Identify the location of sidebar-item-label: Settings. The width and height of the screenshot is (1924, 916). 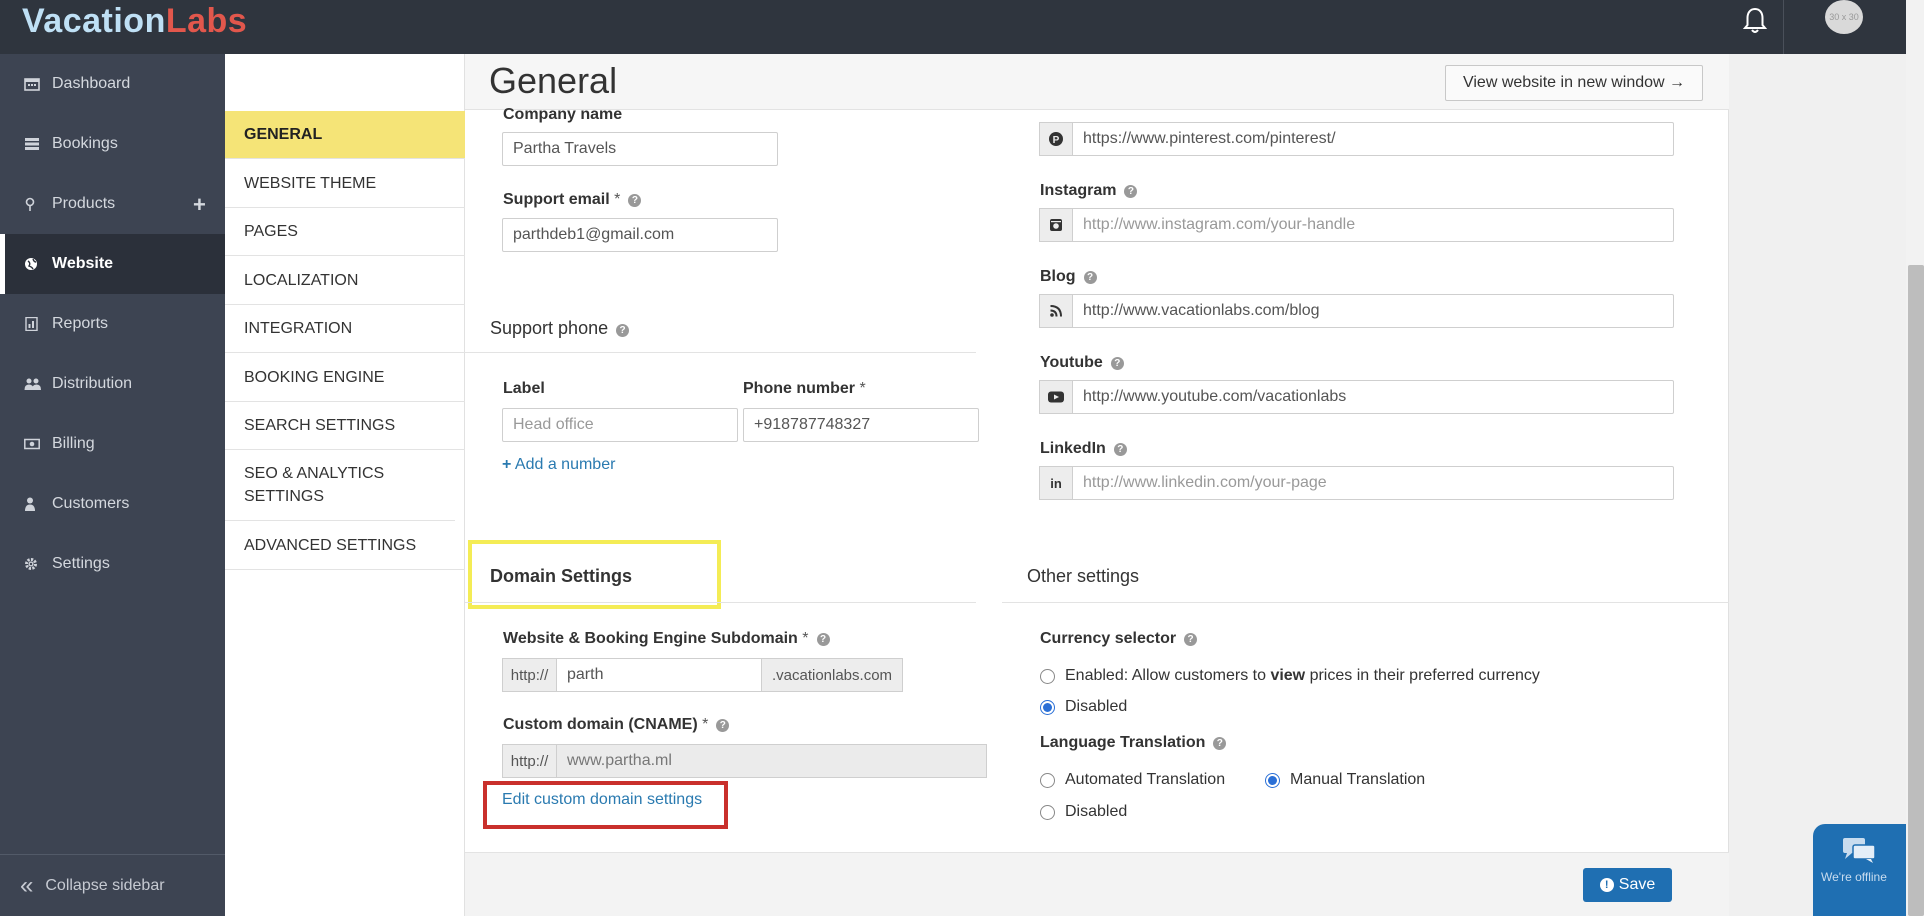
(81, 563).